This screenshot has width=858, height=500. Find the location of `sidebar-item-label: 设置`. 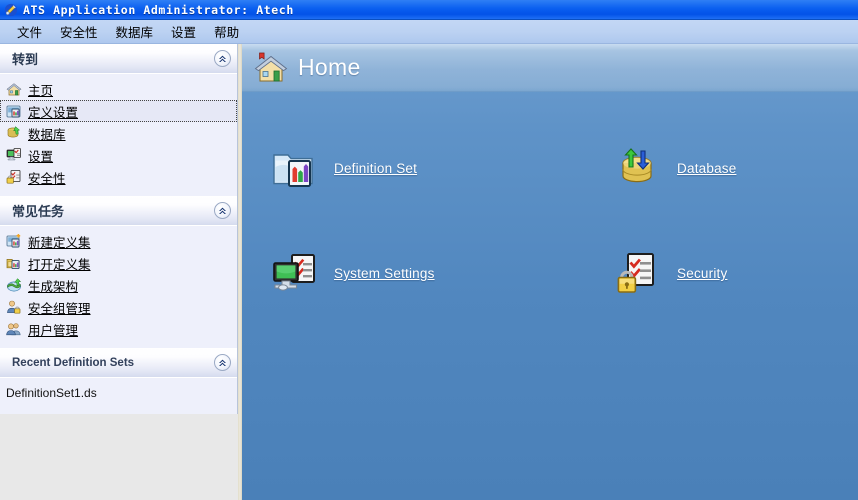

sidebar-item-label: 设置 is located at coordinates (41, 156).